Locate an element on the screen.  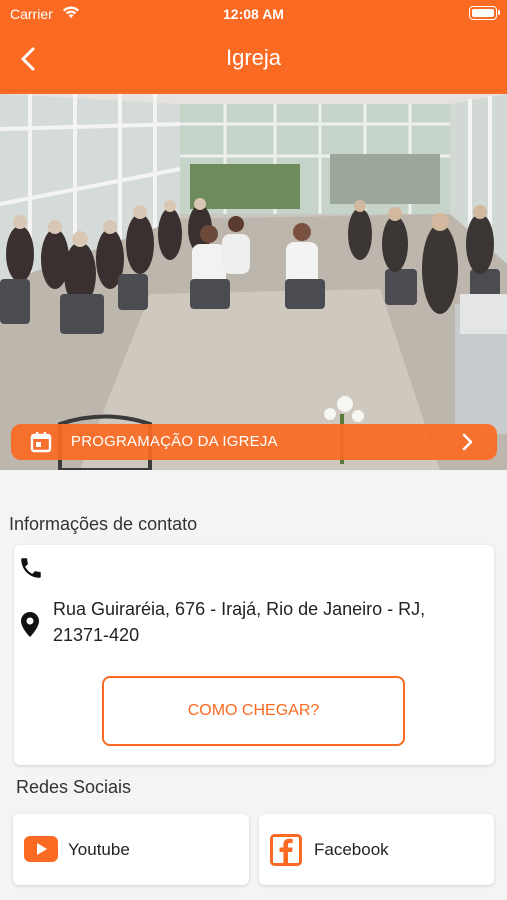
social-section-title: Redes Sociais is located at coordinates (74, 787).